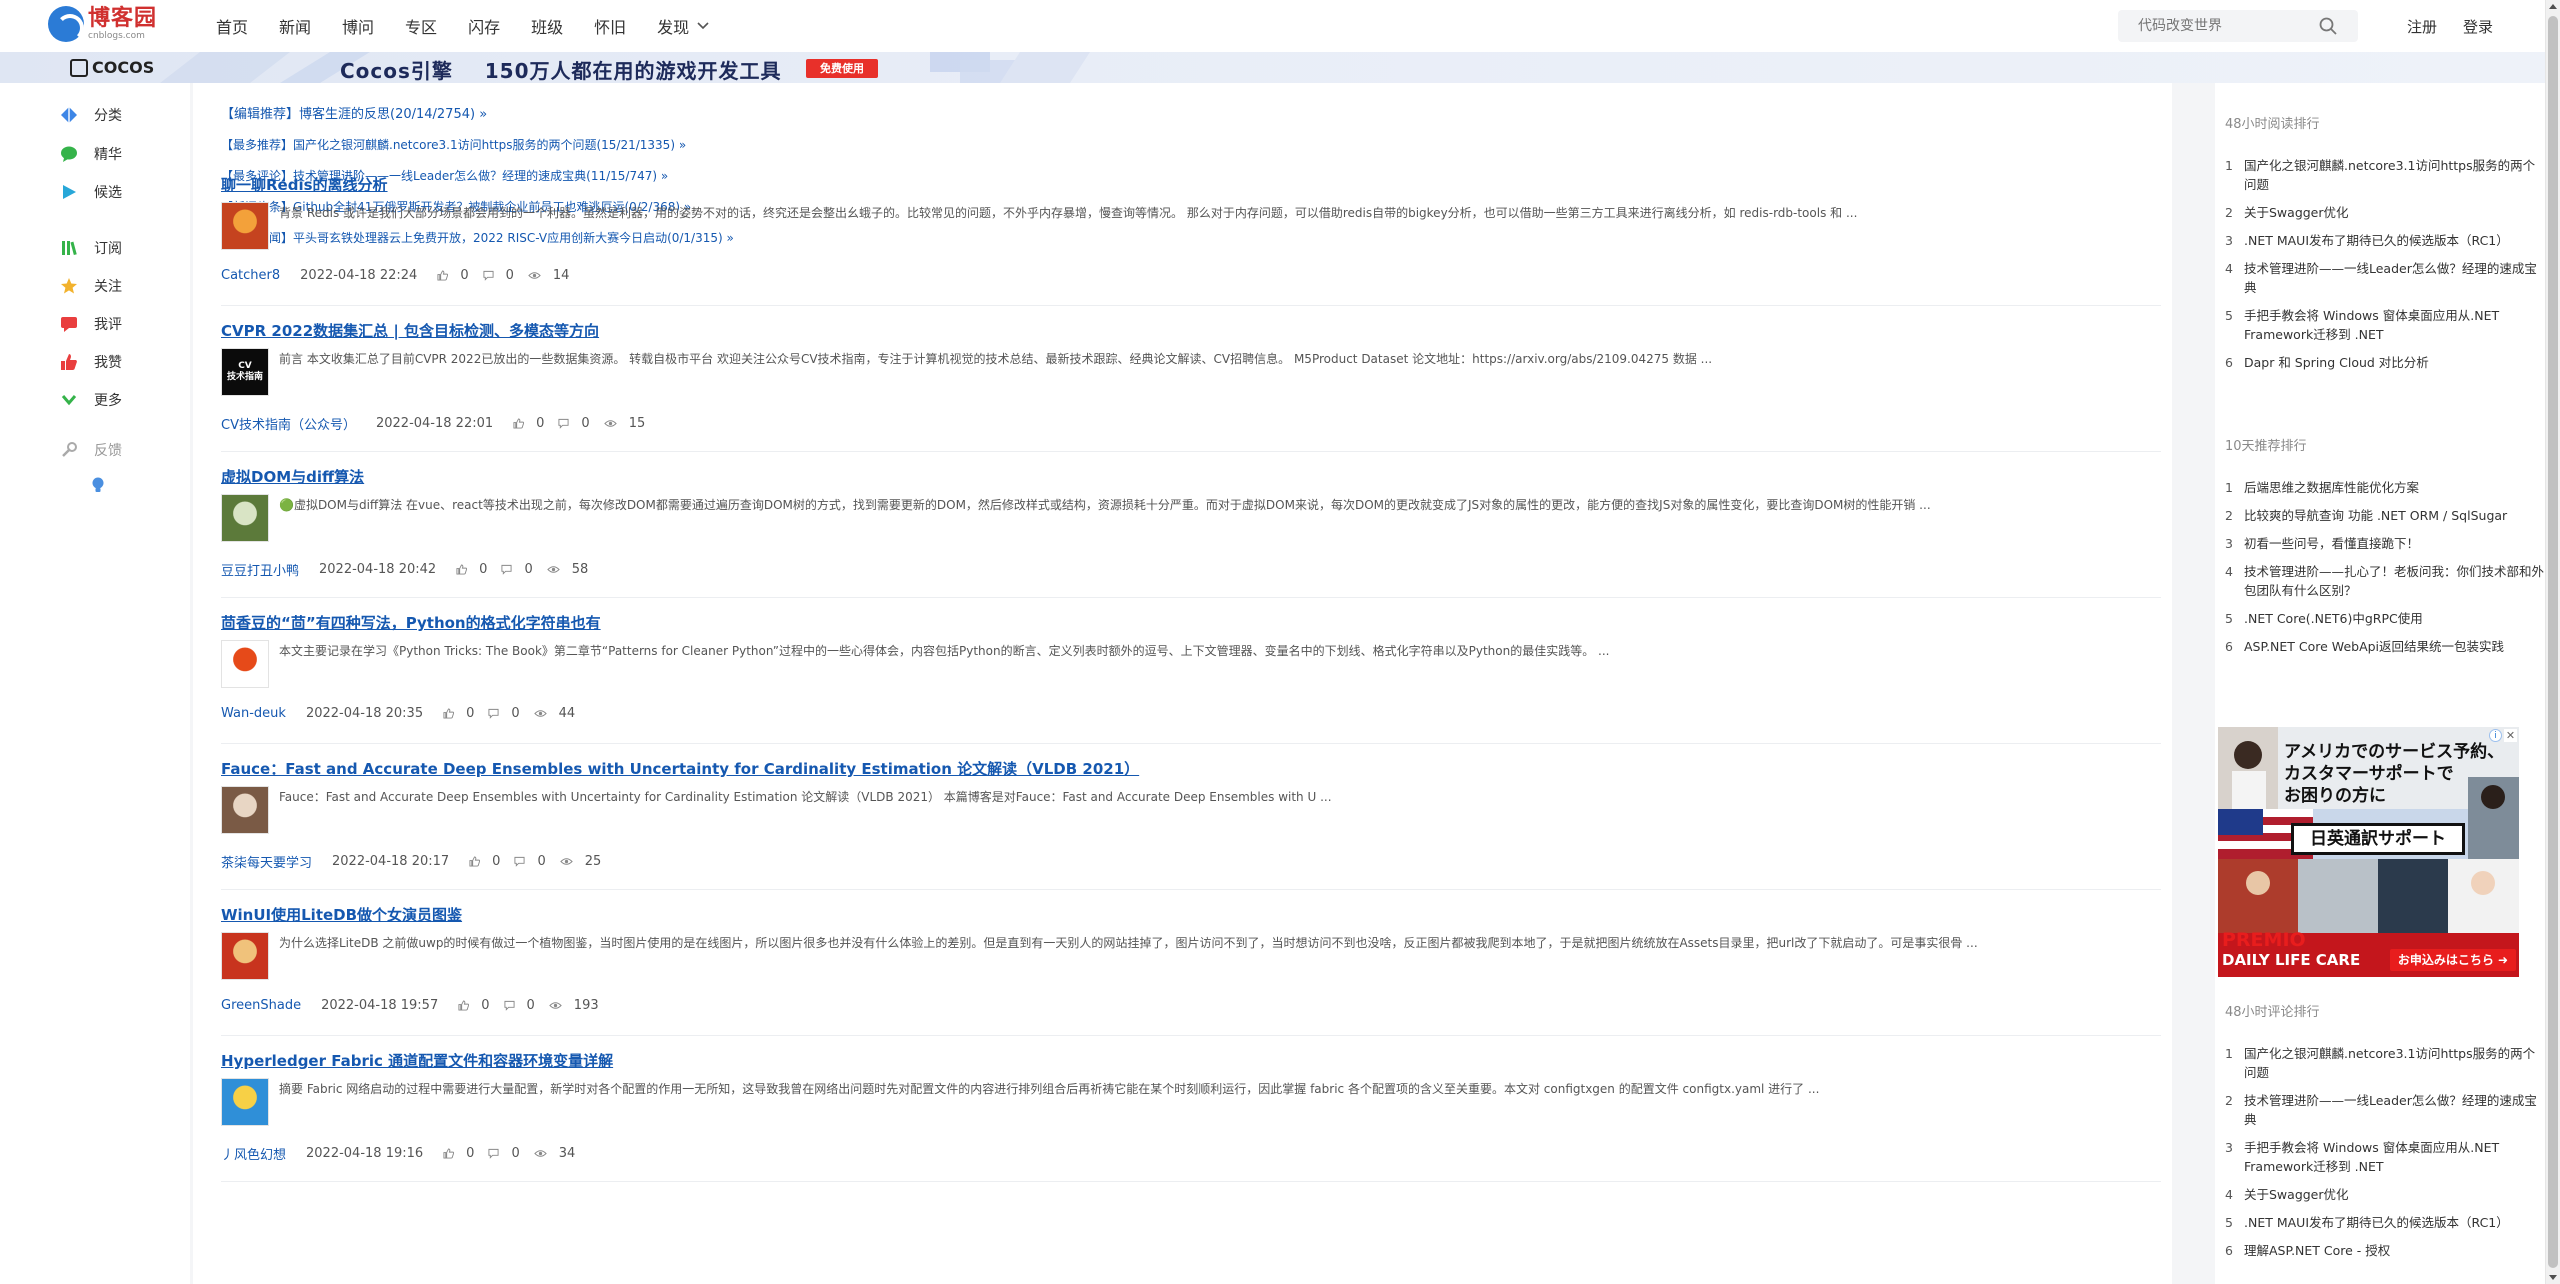 The width and height of the screenshot is (2560, 1284). I want to click on rank-number: 2, so click(2229, 1100).